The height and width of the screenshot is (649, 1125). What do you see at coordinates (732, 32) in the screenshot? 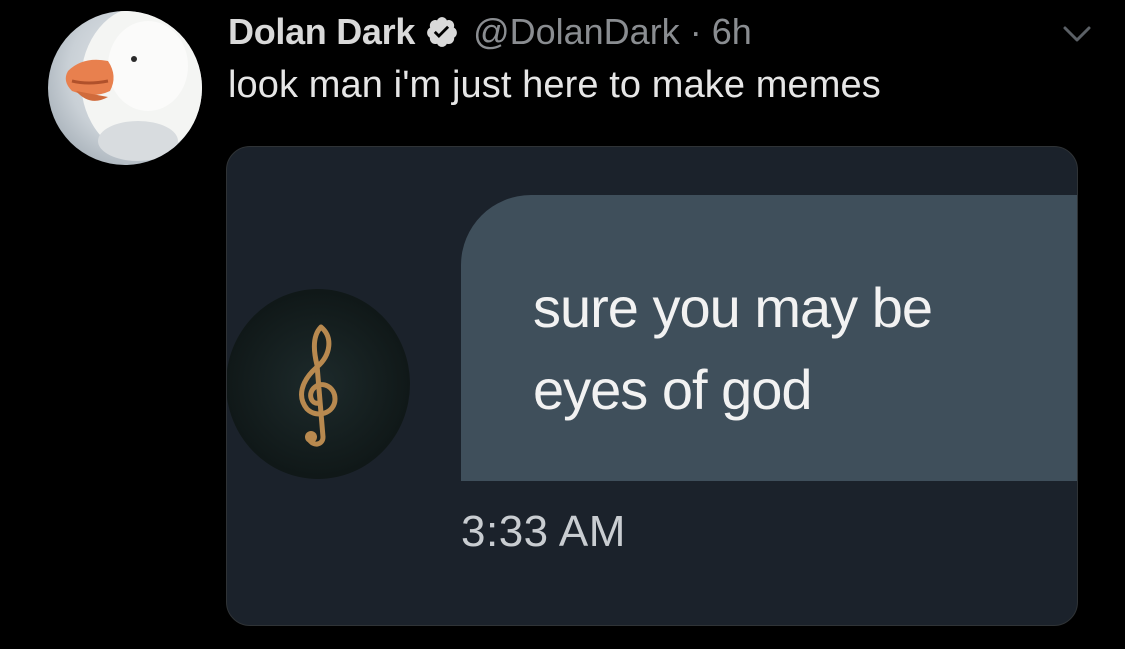
I see `tweet-time: 6h` at bounding box center [732, 32].